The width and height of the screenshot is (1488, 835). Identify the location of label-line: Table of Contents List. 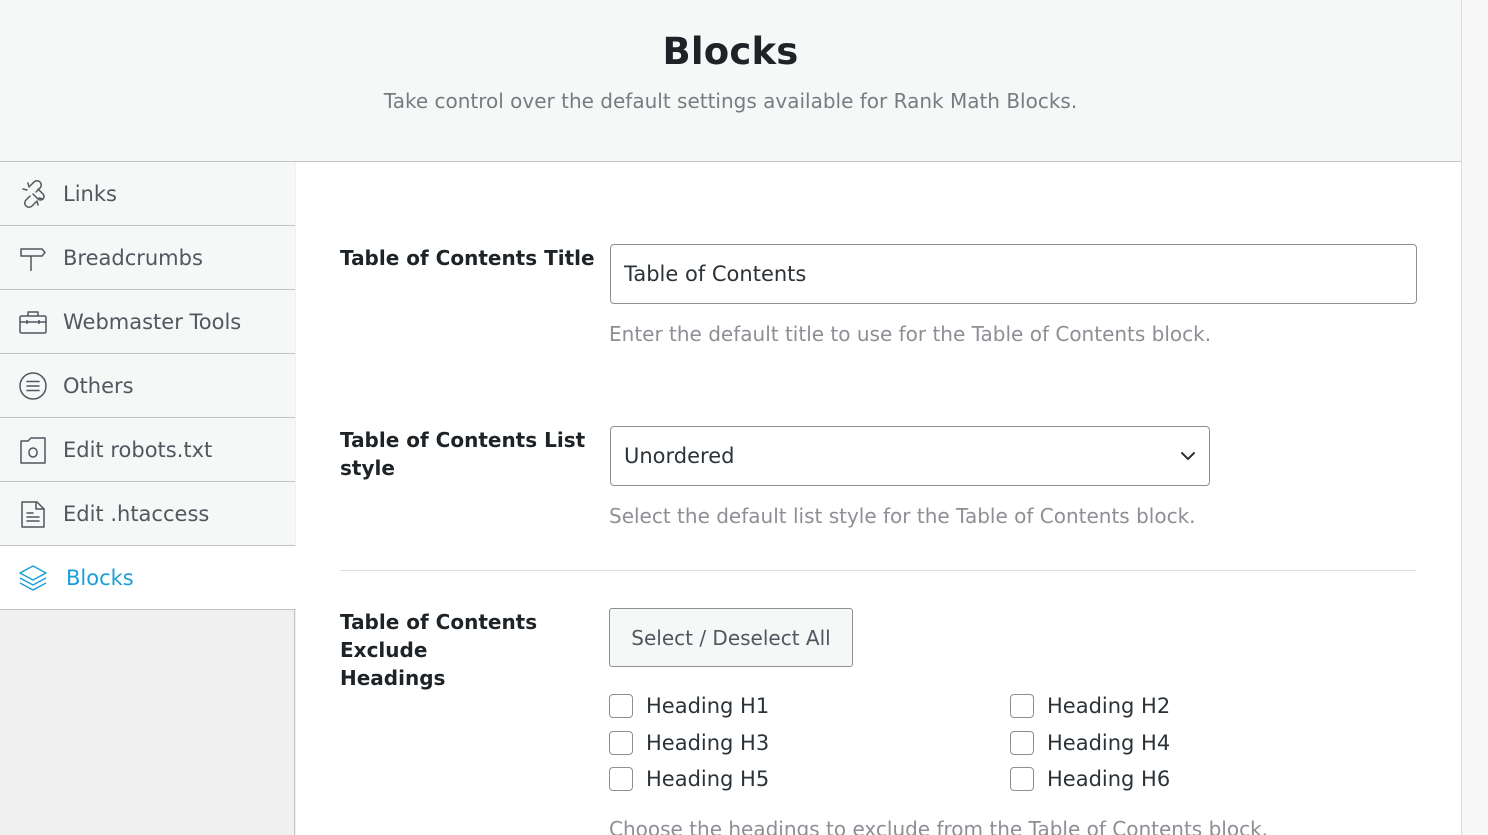
(463, 440).